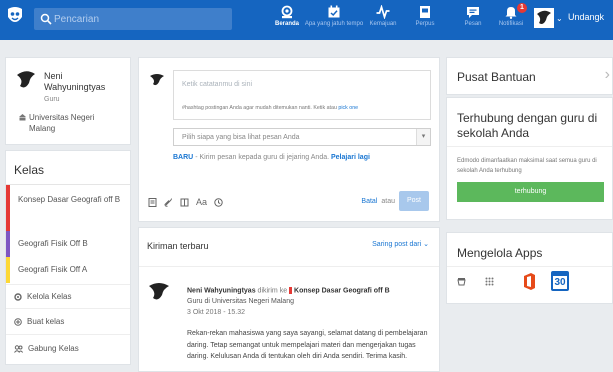  What do you see at coordinates (302, 137) in the screenshot?
I see `audience-select: Pilih siapa yang bisa lihat pesan Anda ▾` at bounding box center [302, 137].